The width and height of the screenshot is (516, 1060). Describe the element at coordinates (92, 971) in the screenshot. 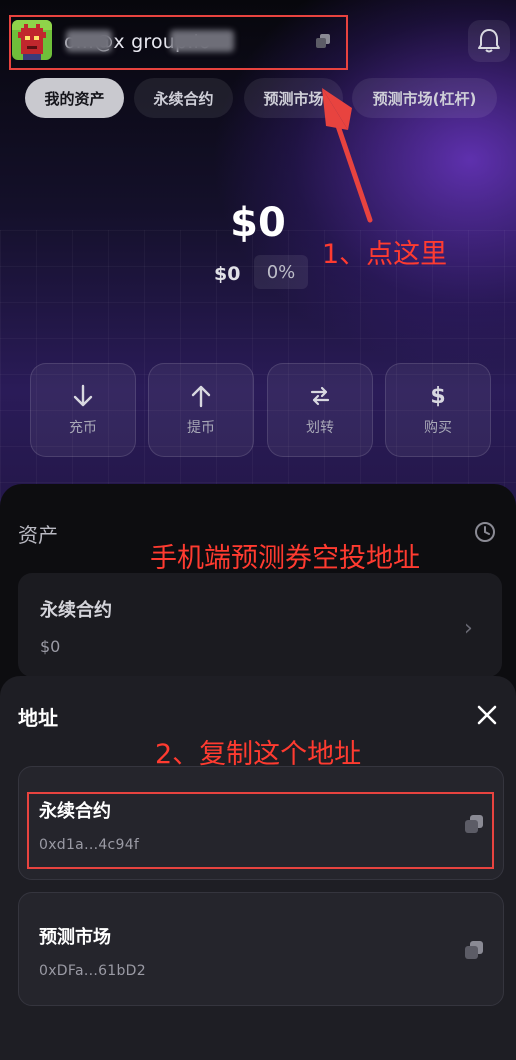

I see `address-value: 0xDFa...61bD2` at that location.